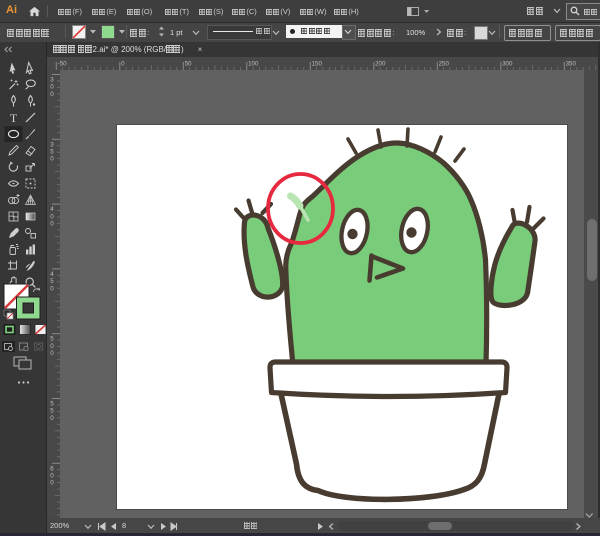 The width and height of the screenshot is (600, 536). I want to click on svg-text: 350, so click(571, 64).